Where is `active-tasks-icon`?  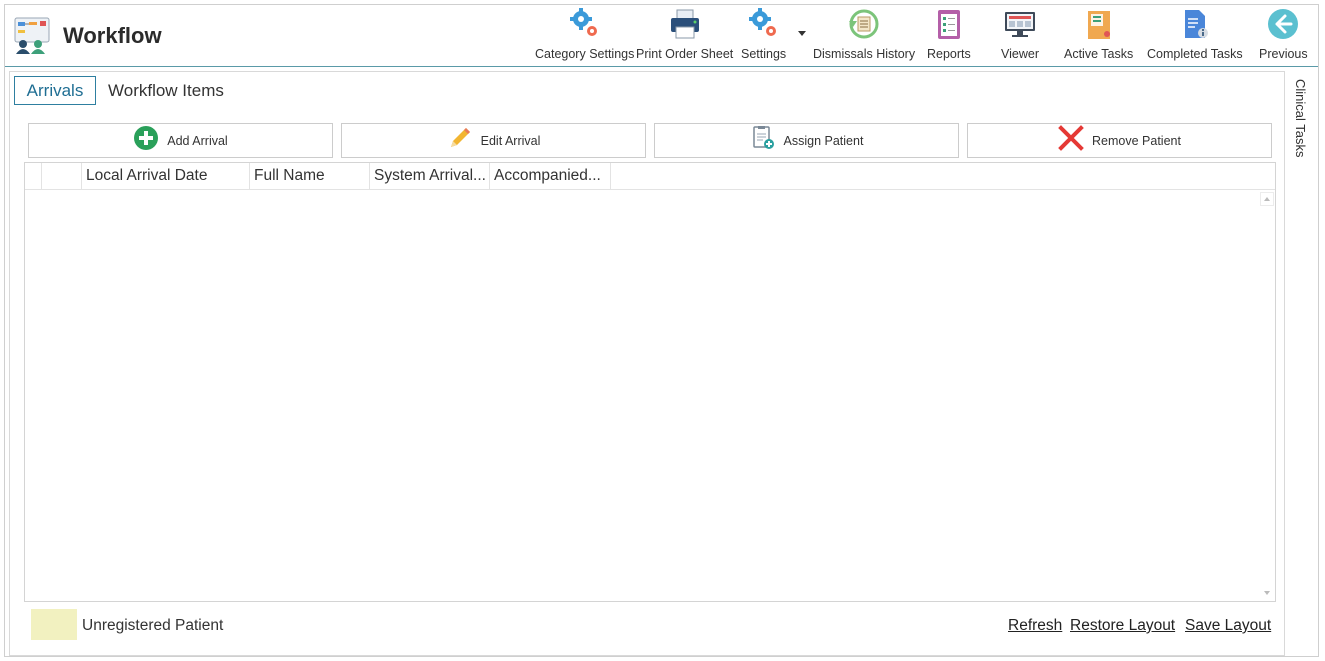
active-tasks-icon is located at coordinates (1099, 24).